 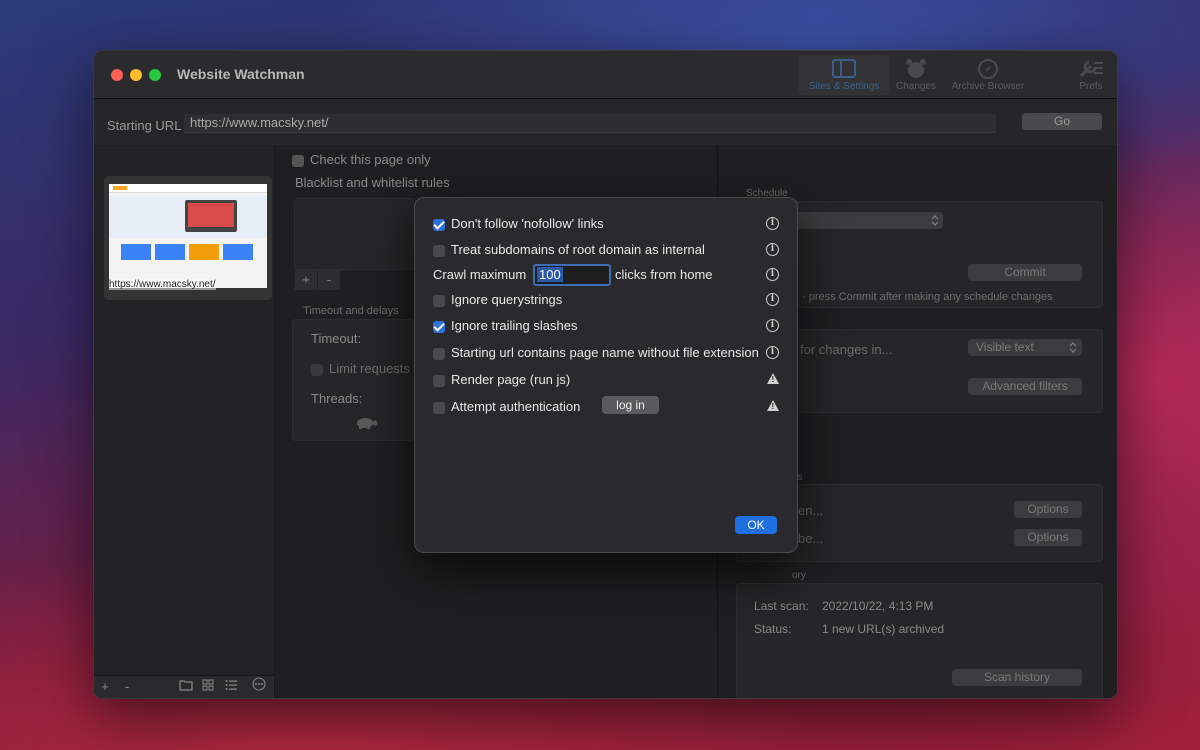 I want to click on log-in-button: log in, so click(x=630, y=405).